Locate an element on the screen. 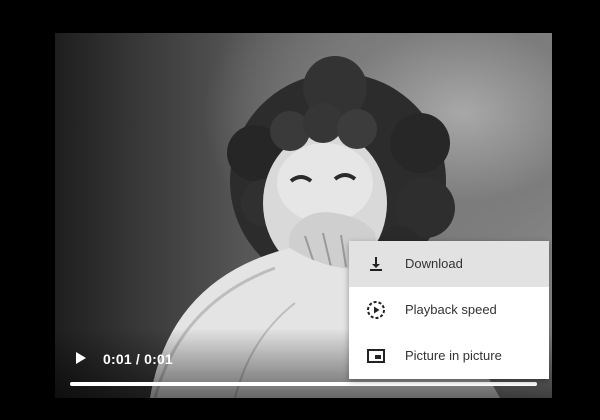 Image resolution: width=600 pixels, height=420 pixels. menu-item-label: Playback speed is located at coordinates (451, 309).